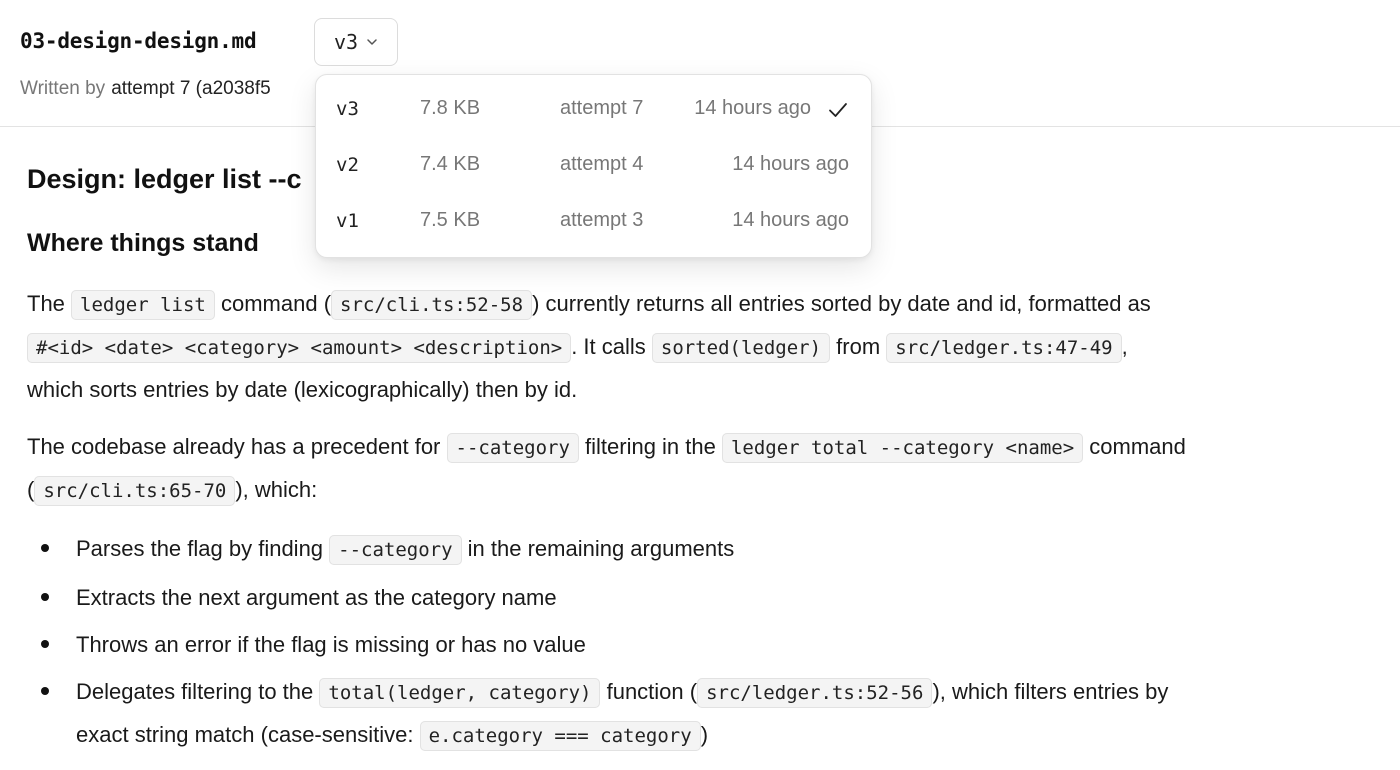 This screenshot has width=1400, height=770. Describe the element at coordinates (49, 303) in the screenshot. I see `text: The` at that location.